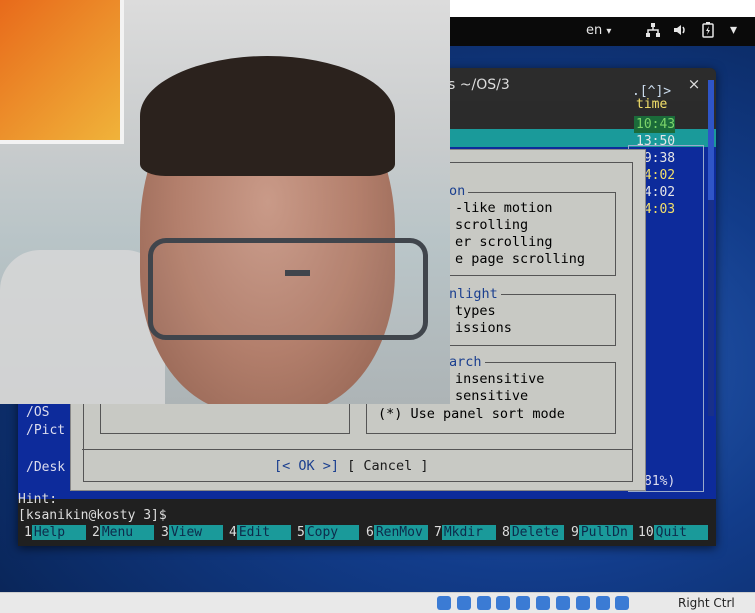 This screenshot has height=613, width=755. I want to click on fkey-number: 9, so click(575, 532).